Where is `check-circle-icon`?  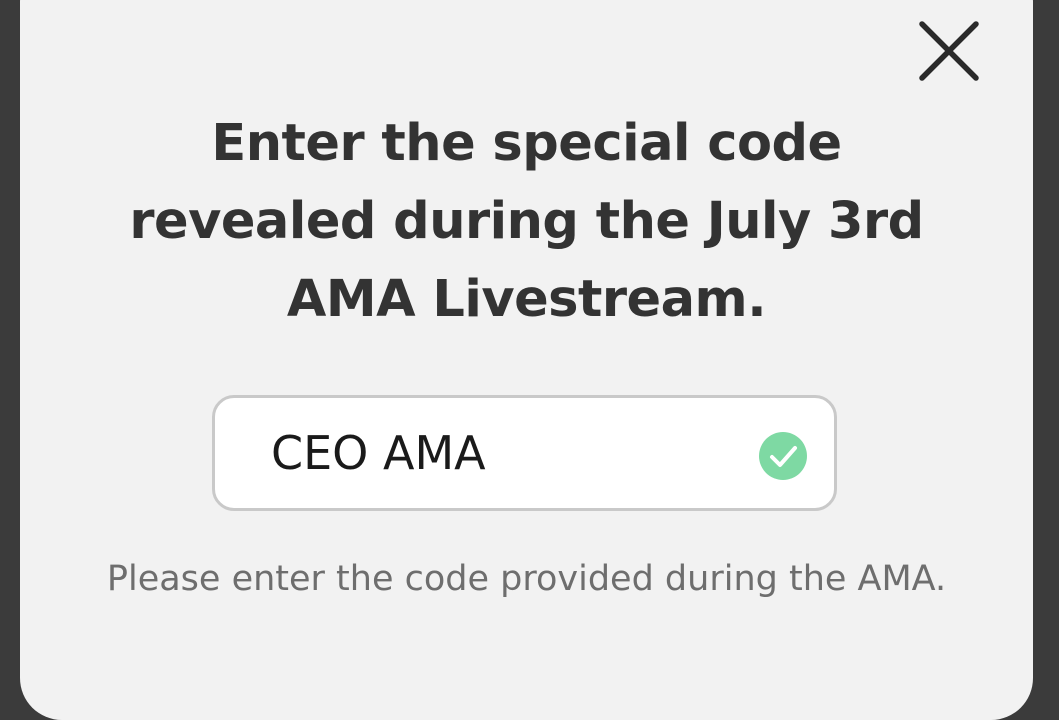 check-circle-icon is located at coordinates (783, 456).